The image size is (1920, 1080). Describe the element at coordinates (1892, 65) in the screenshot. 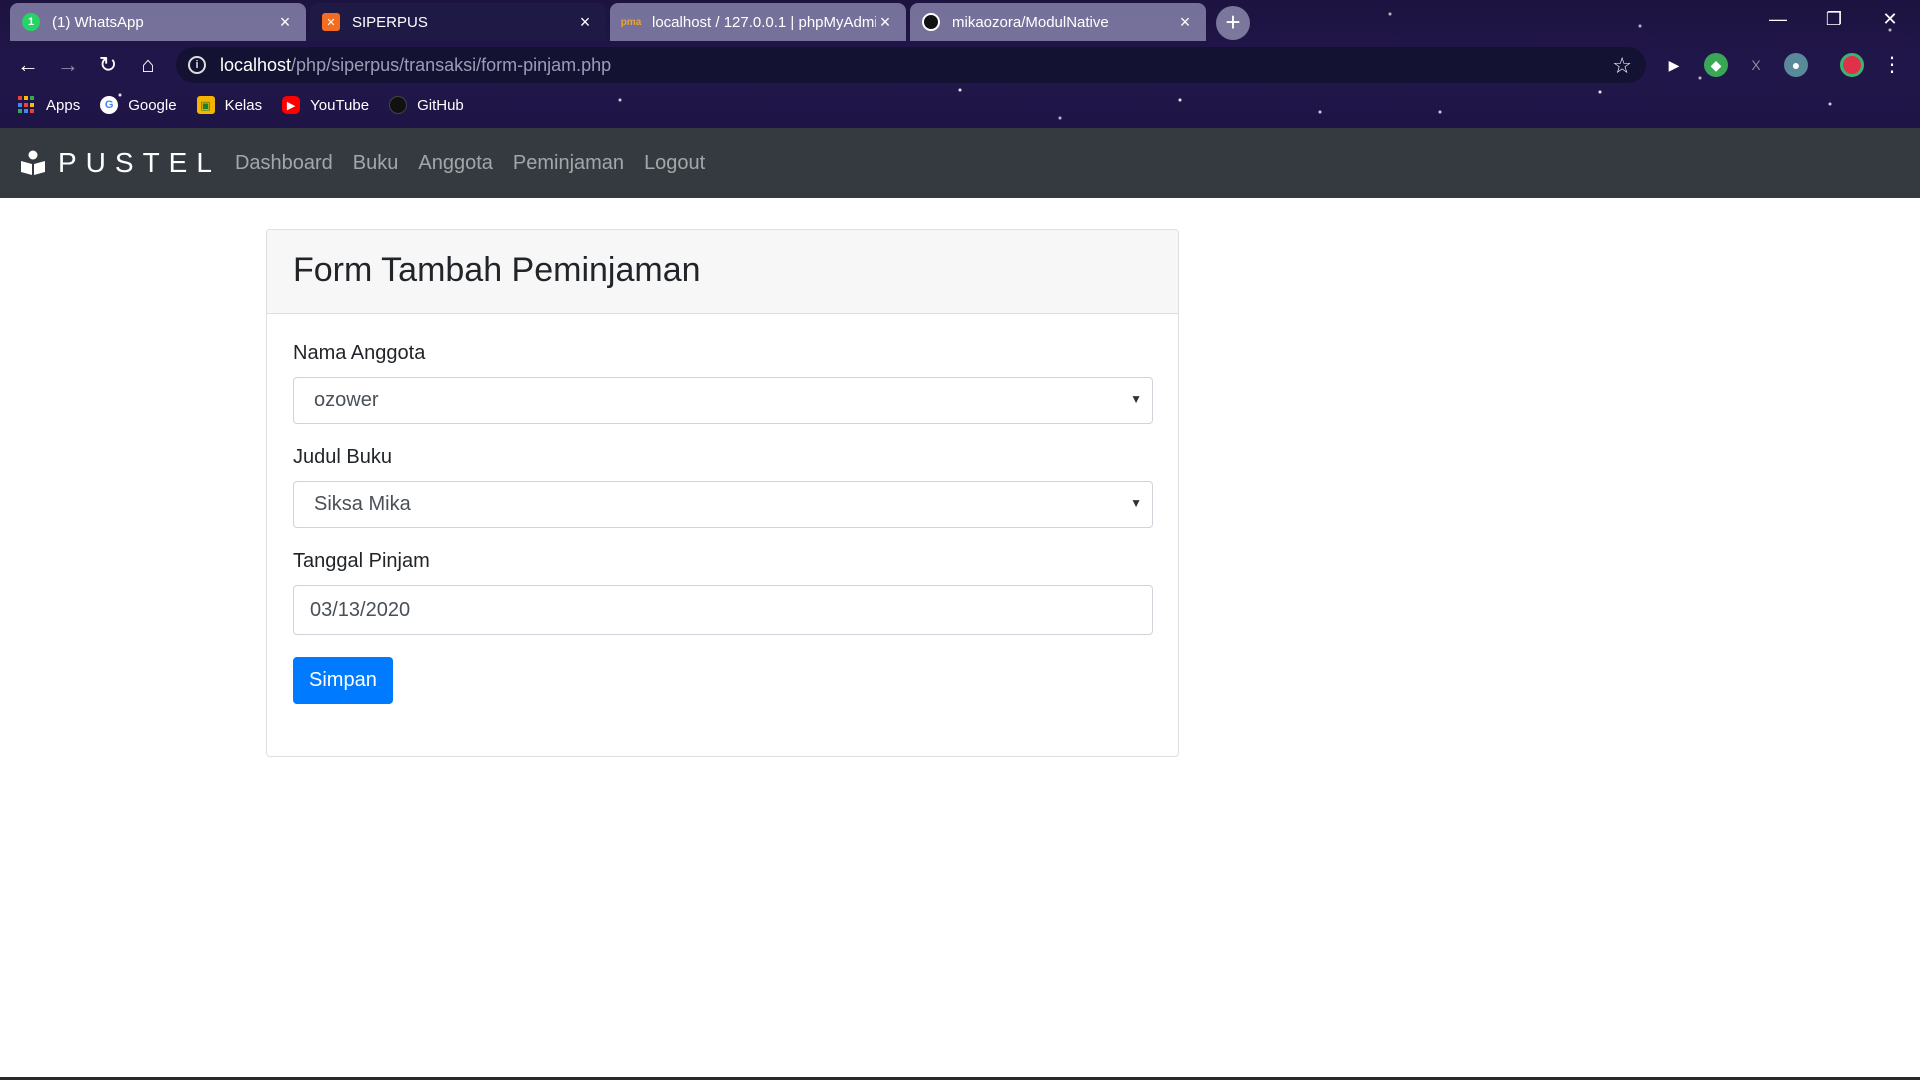

I see `menu-icon: ⋮` at that location.